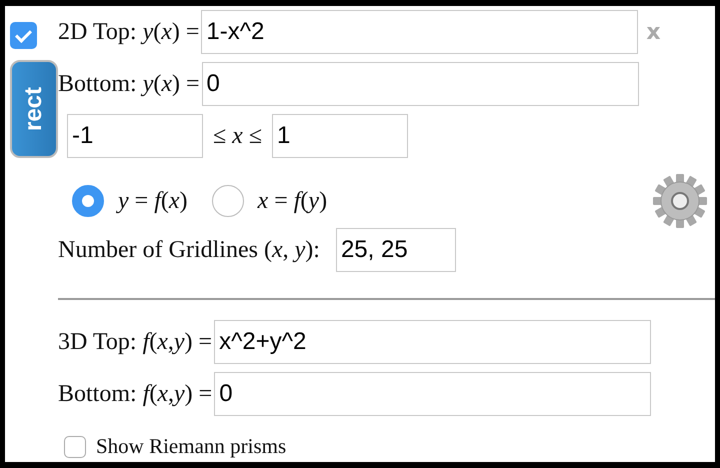 The image size is (720, 468). Describe the element at coordinates (189, 250) in the screenshot. I see `gridlines-label: Number of Gridlines (x, y):` at that location.